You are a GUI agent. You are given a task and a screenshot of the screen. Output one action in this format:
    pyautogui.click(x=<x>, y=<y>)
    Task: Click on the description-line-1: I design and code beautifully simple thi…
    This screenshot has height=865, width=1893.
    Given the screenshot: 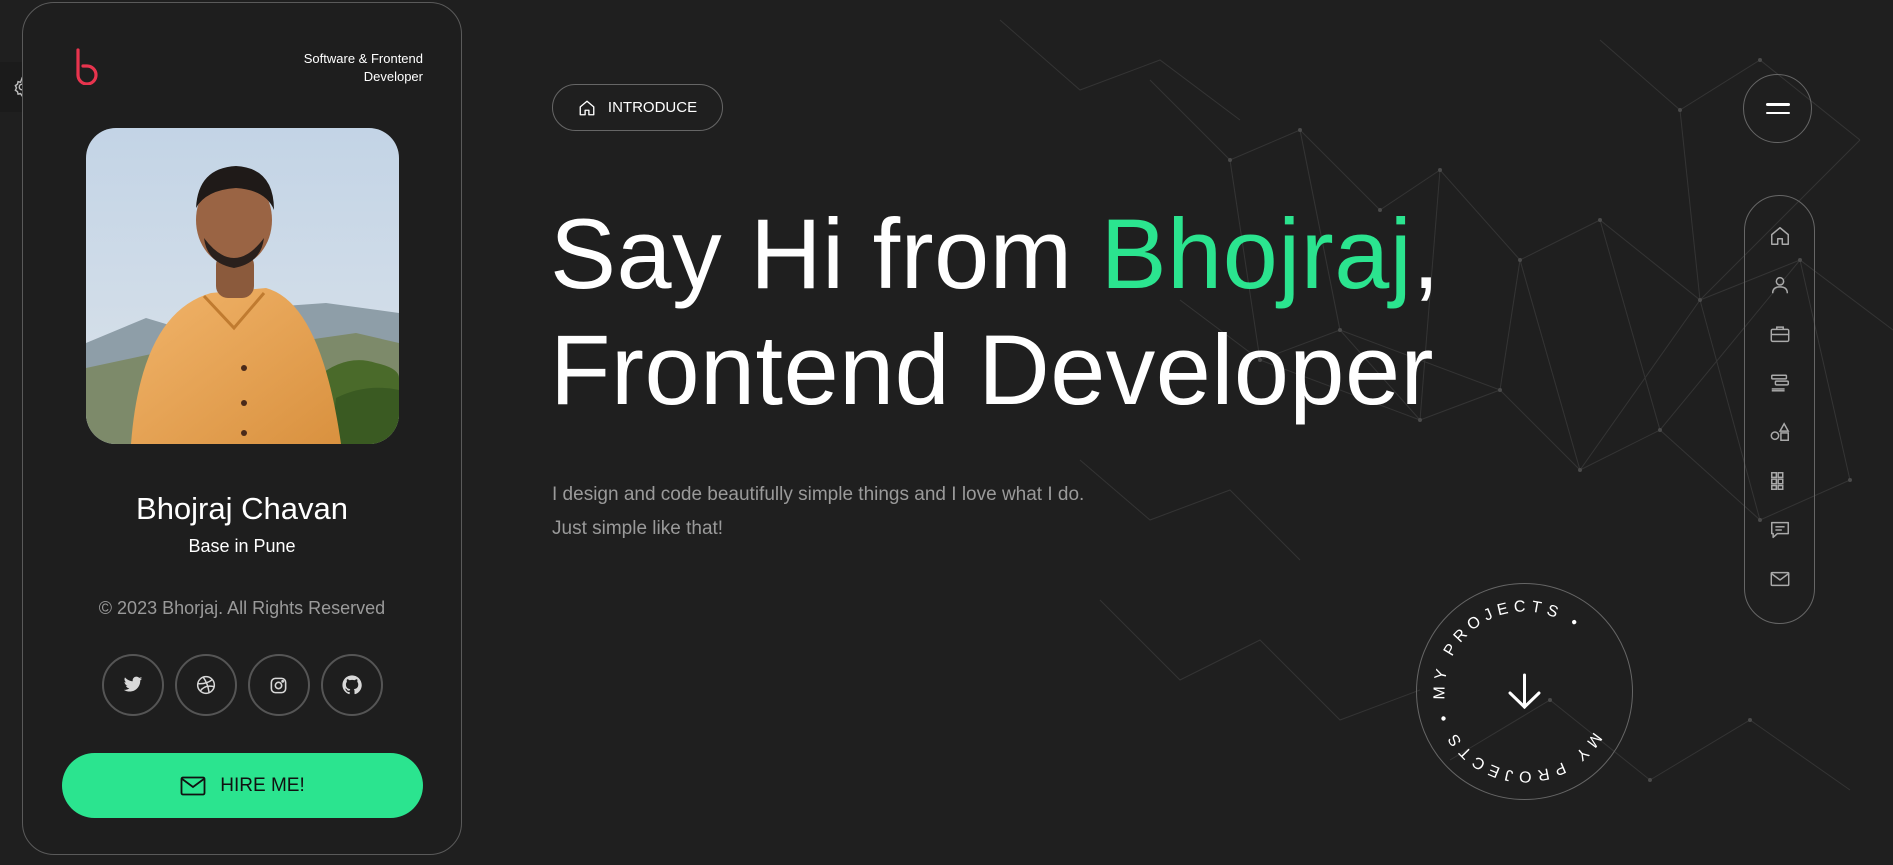 What is the action you would take?
    pyautogui.click(x=818, y=494)
    